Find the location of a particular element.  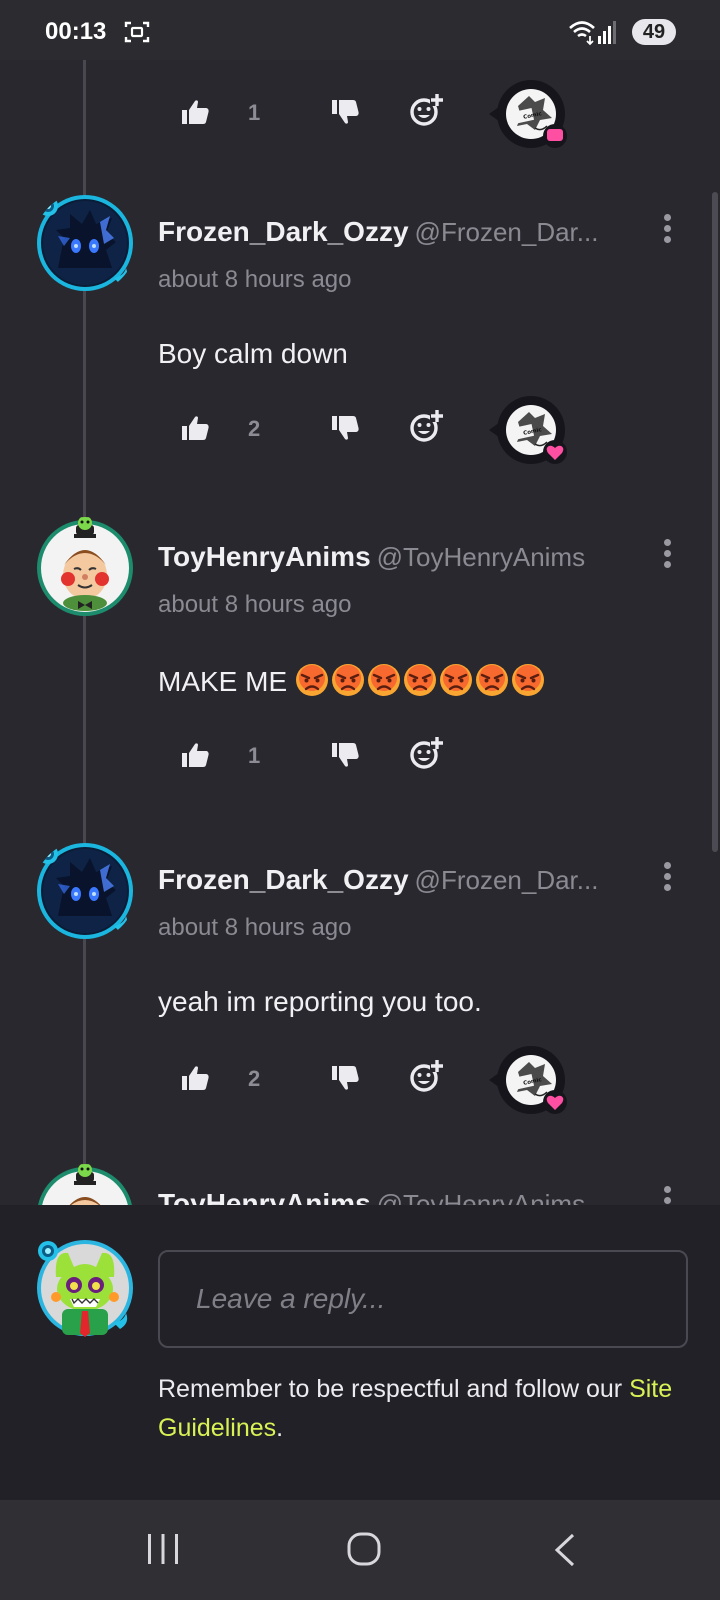

screenshot-icon is located at coordinates (137, 32).